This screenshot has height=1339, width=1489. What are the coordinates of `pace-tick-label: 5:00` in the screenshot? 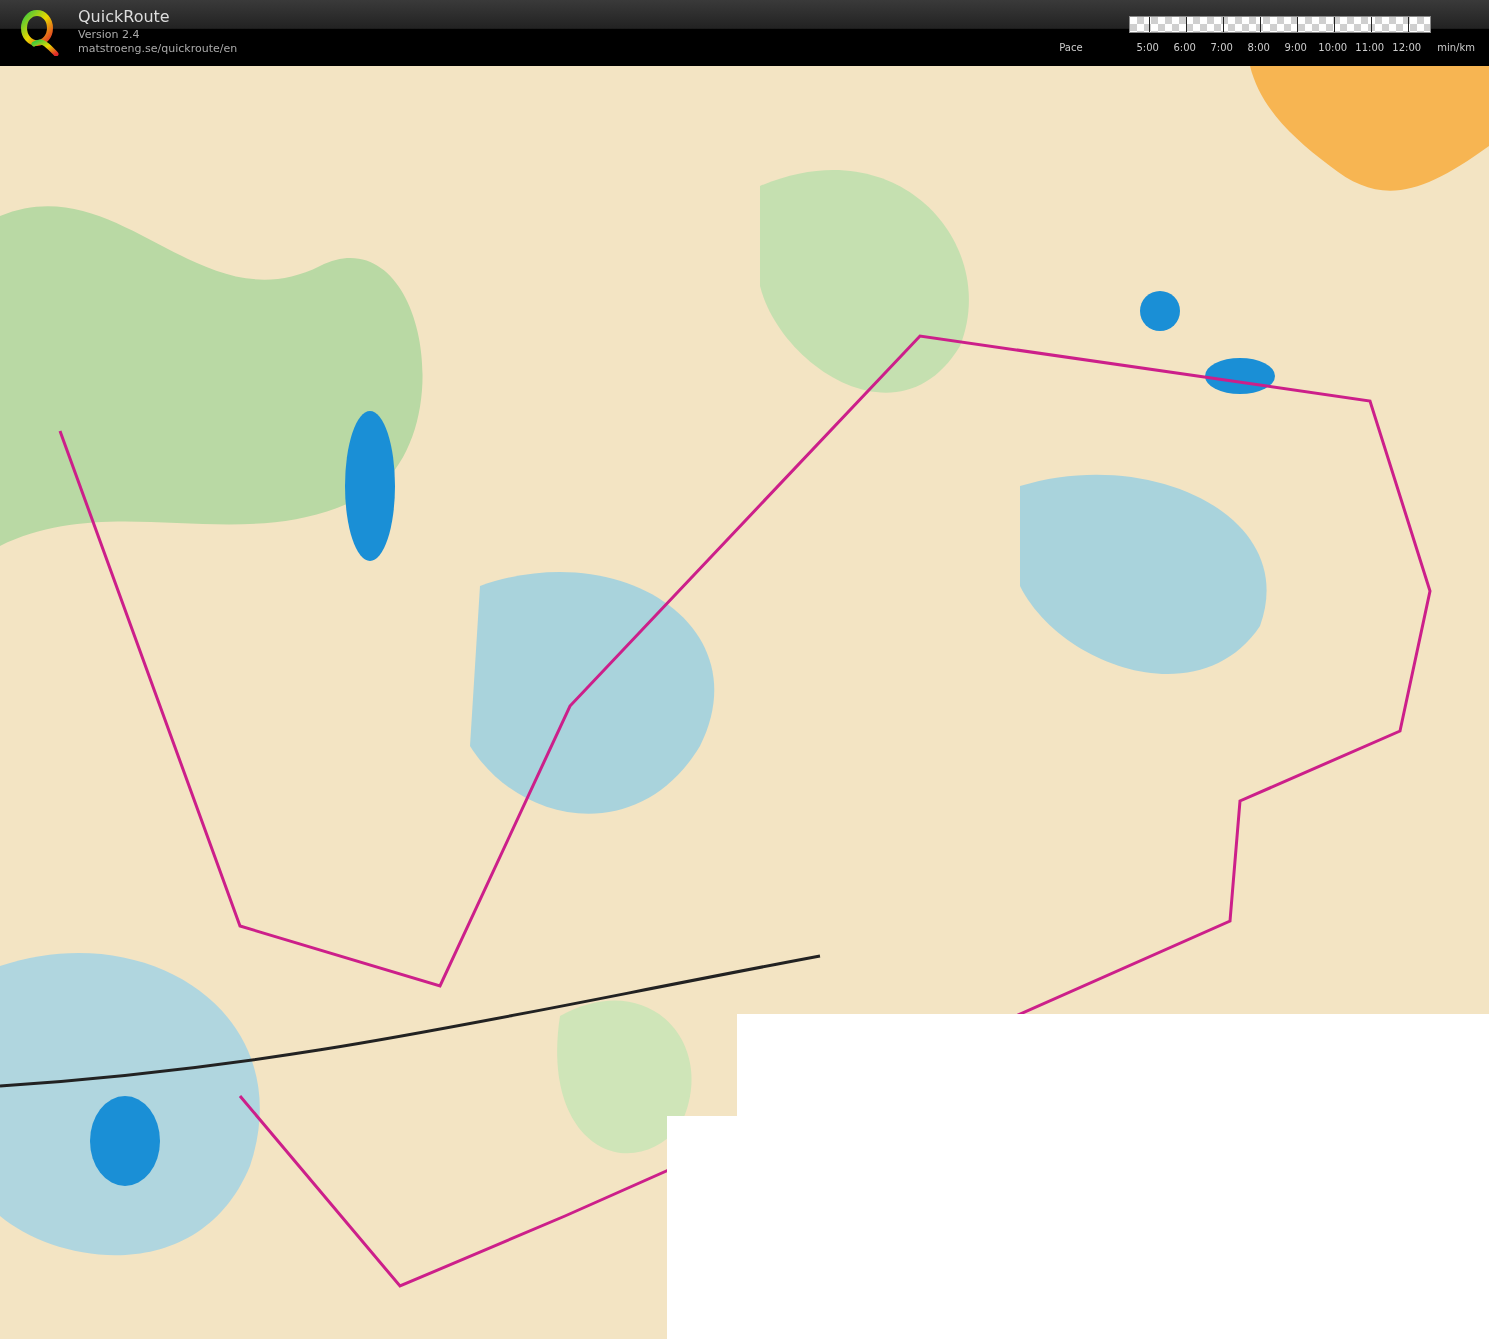 It's located at (1147, 48).